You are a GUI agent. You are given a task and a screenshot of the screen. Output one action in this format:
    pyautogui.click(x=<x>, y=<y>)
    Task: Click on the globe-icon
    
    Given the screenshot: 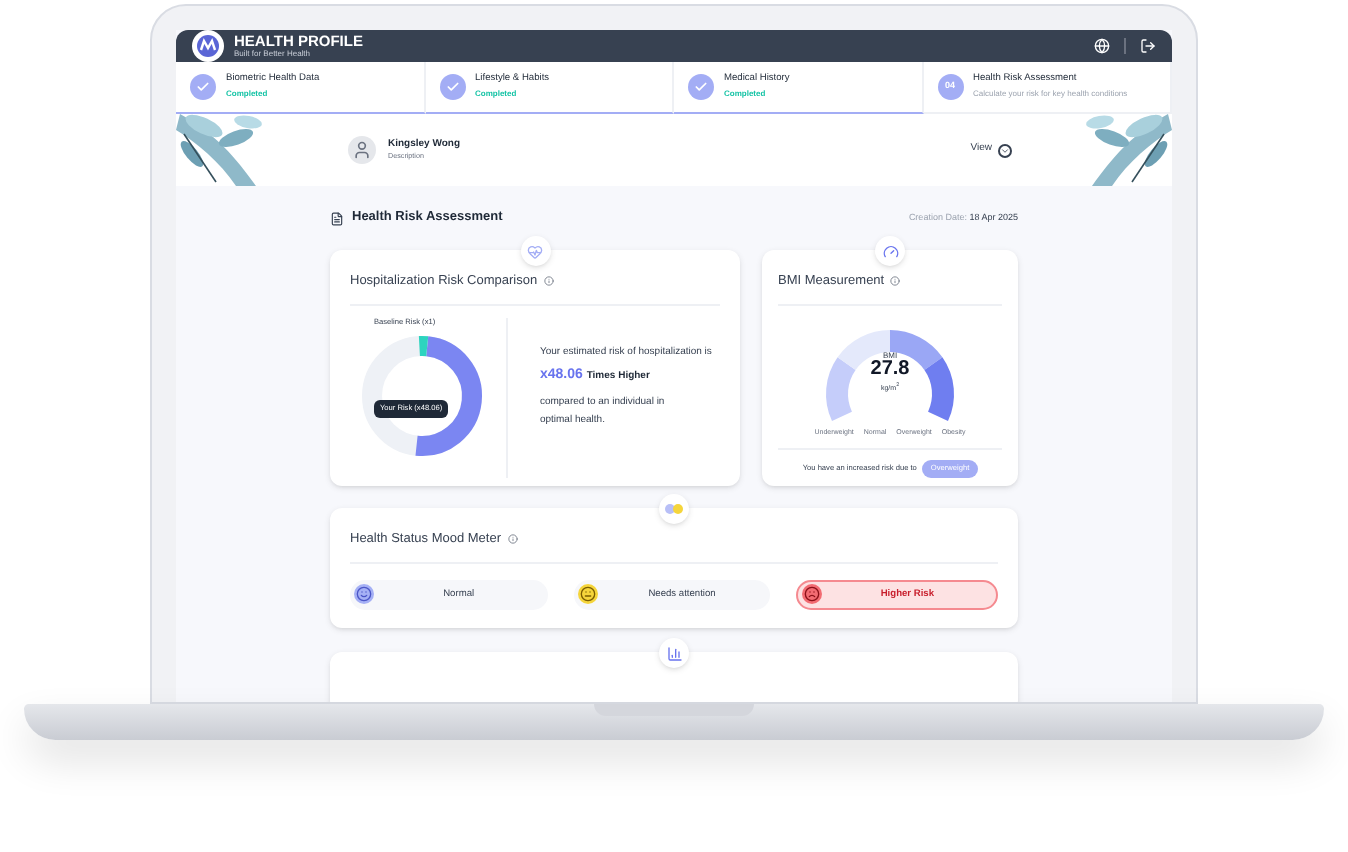 What is the action you would take?
    pyautogui.click(x=1102, y=46)
    